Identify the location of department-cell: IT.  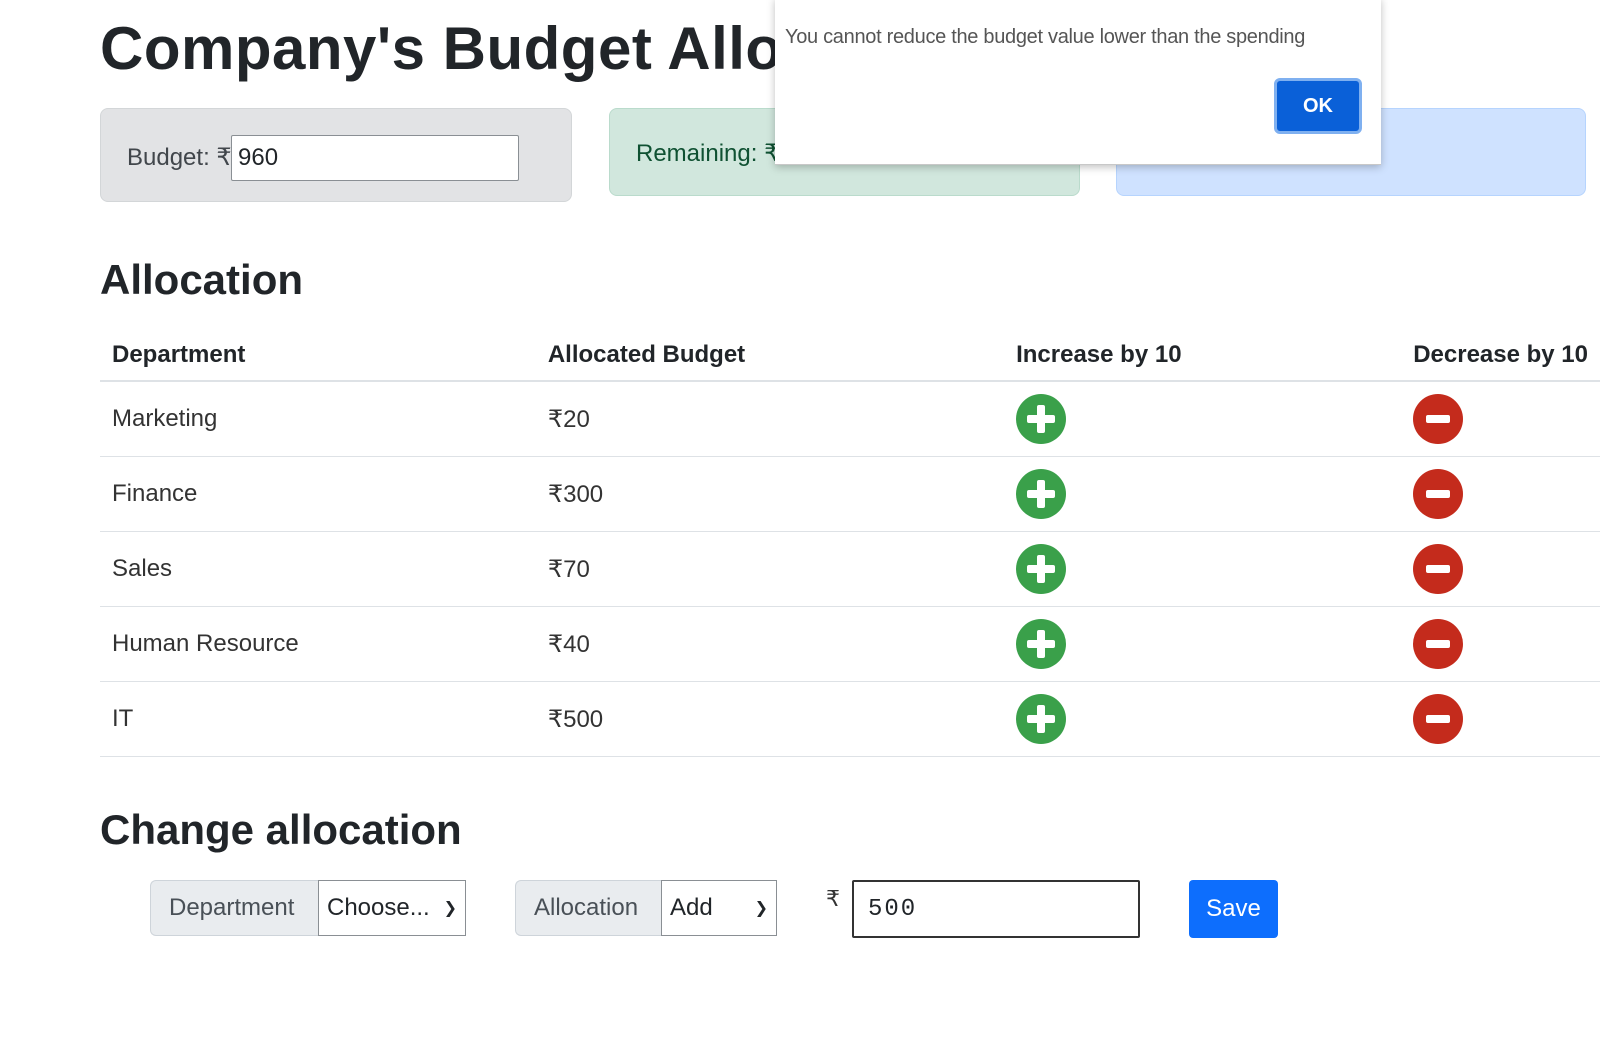
(318, 719).